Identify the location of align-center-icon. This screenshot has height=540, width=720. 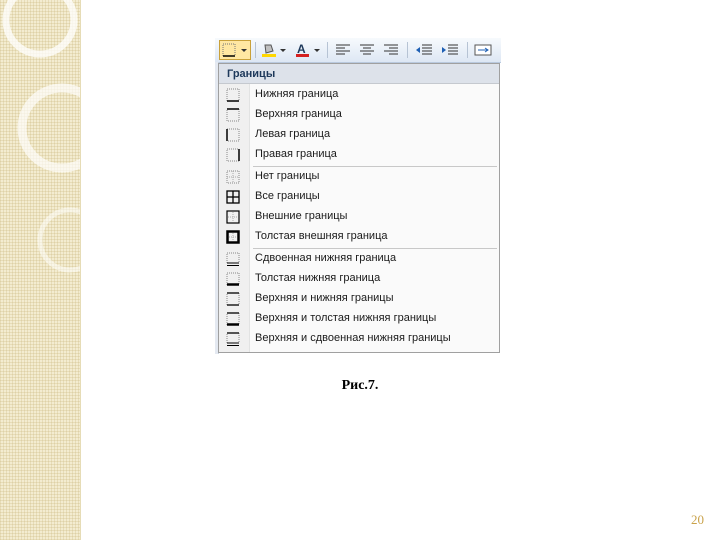
(367, 49).